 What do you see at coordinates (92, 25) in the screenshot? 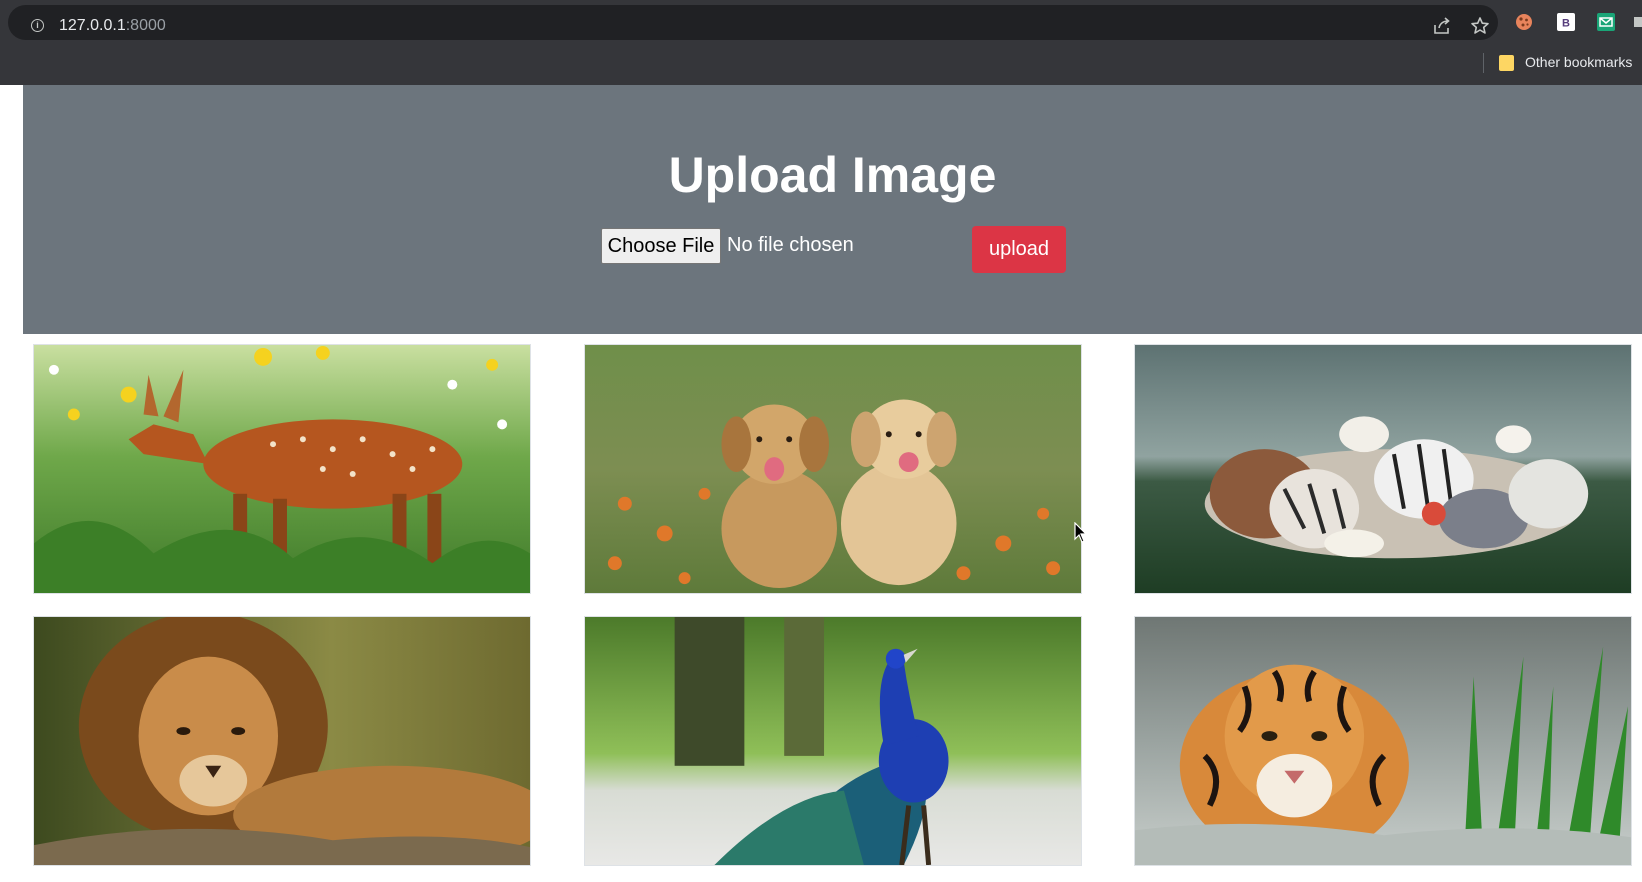
I see `url-host: 127.0.0.1` at bounding box center [92, 25].